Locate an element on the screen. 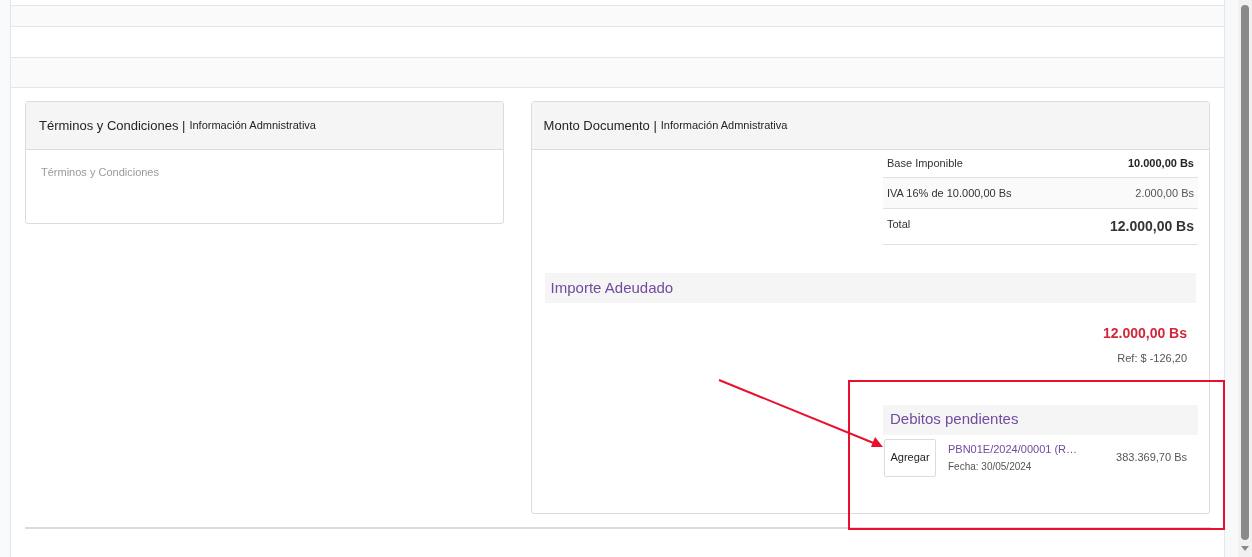 This screenshot has height=557, width=1252. document-amount: 383.369,70 Bs is located at coordinates (1152, 458).